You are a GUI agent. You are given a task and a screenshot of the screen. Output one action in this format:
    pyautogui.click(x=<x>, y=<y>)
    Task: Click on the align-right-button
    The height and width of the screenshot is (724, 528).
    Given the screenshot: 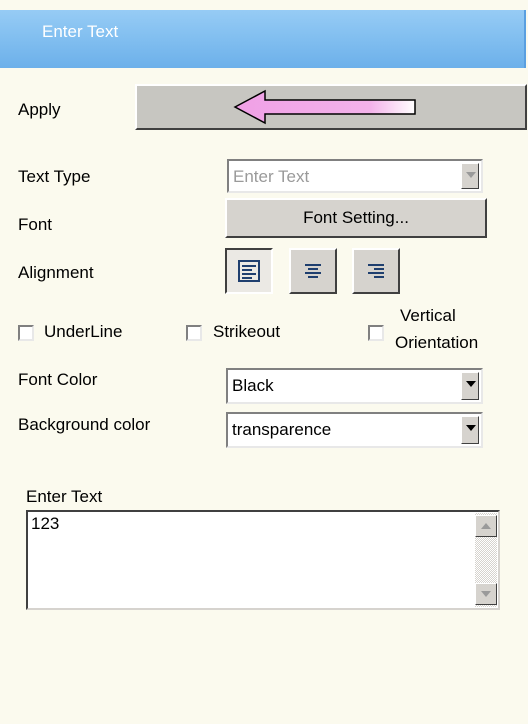 What is the action you would take?
    pyautogui.click(x=376, y=271)
    